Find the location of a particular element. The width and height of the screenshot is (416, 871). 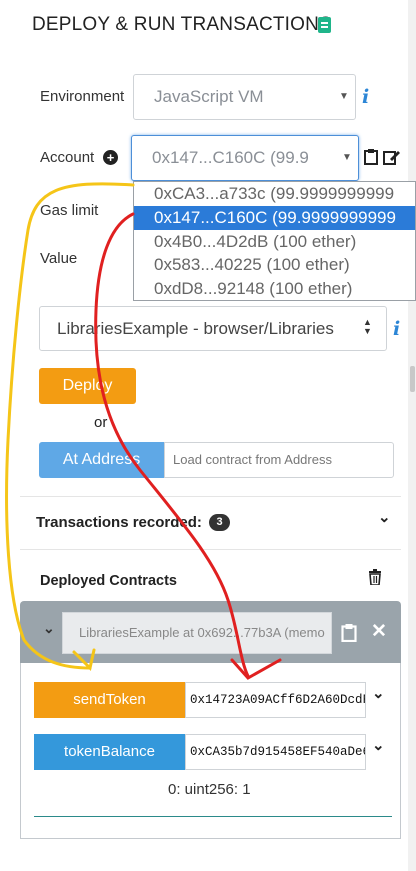

contract-value: LibrariesExample - browser/Libraries is located at coordinates (195, 328).